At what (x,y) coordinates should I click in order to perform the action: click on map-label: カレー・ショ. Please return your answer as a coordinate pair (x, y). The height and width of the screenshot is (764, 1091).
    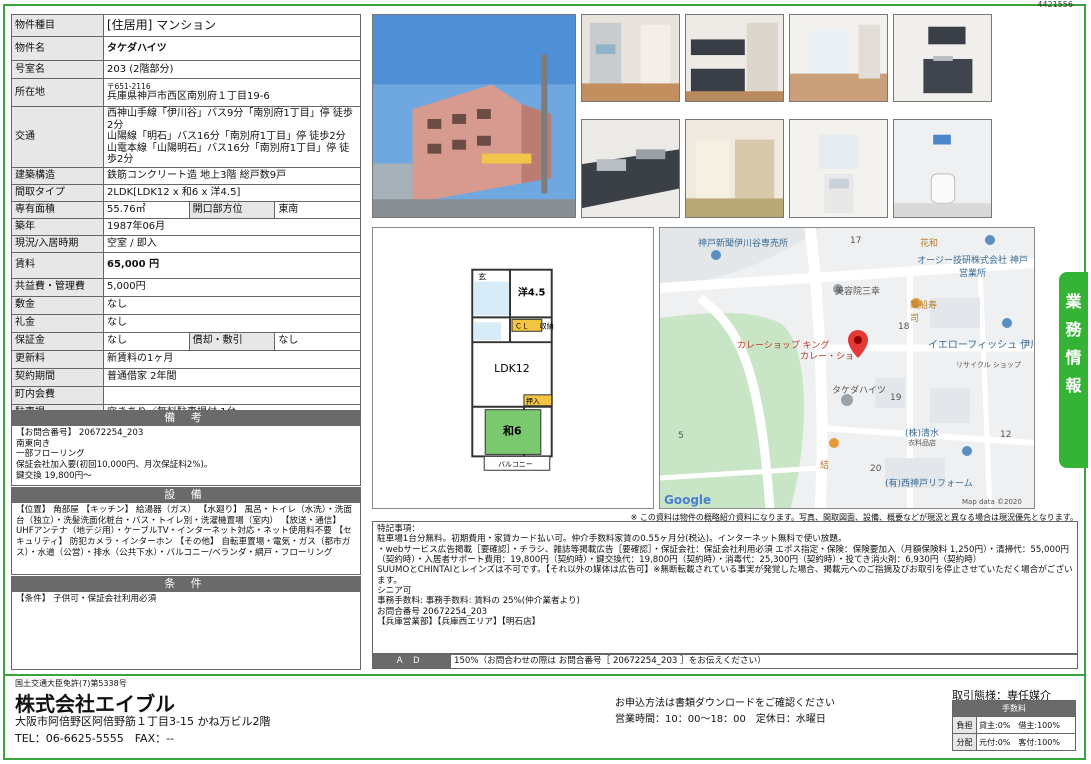
    Looking at the image, I should click on (827, 357).